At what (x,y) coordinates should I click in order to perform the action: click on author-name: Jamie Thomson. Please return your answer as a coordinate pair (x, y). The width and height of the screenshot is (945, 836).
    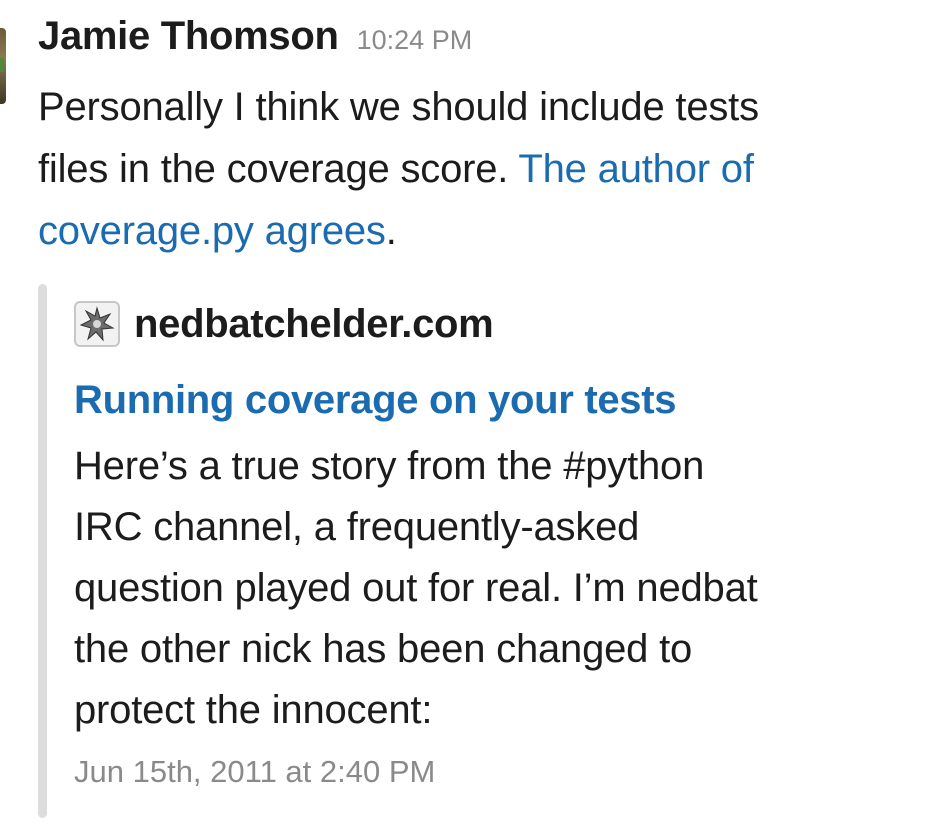
    Looking at the image, I should click on (188, 36).